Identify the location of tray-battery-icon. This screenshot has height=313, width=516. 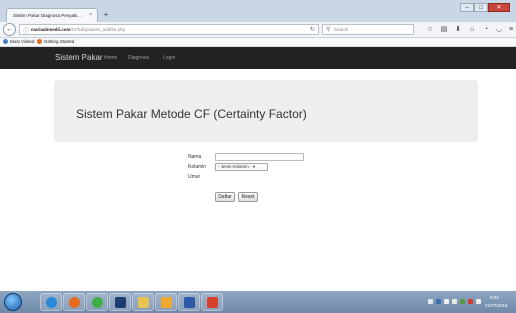
(462, 301).